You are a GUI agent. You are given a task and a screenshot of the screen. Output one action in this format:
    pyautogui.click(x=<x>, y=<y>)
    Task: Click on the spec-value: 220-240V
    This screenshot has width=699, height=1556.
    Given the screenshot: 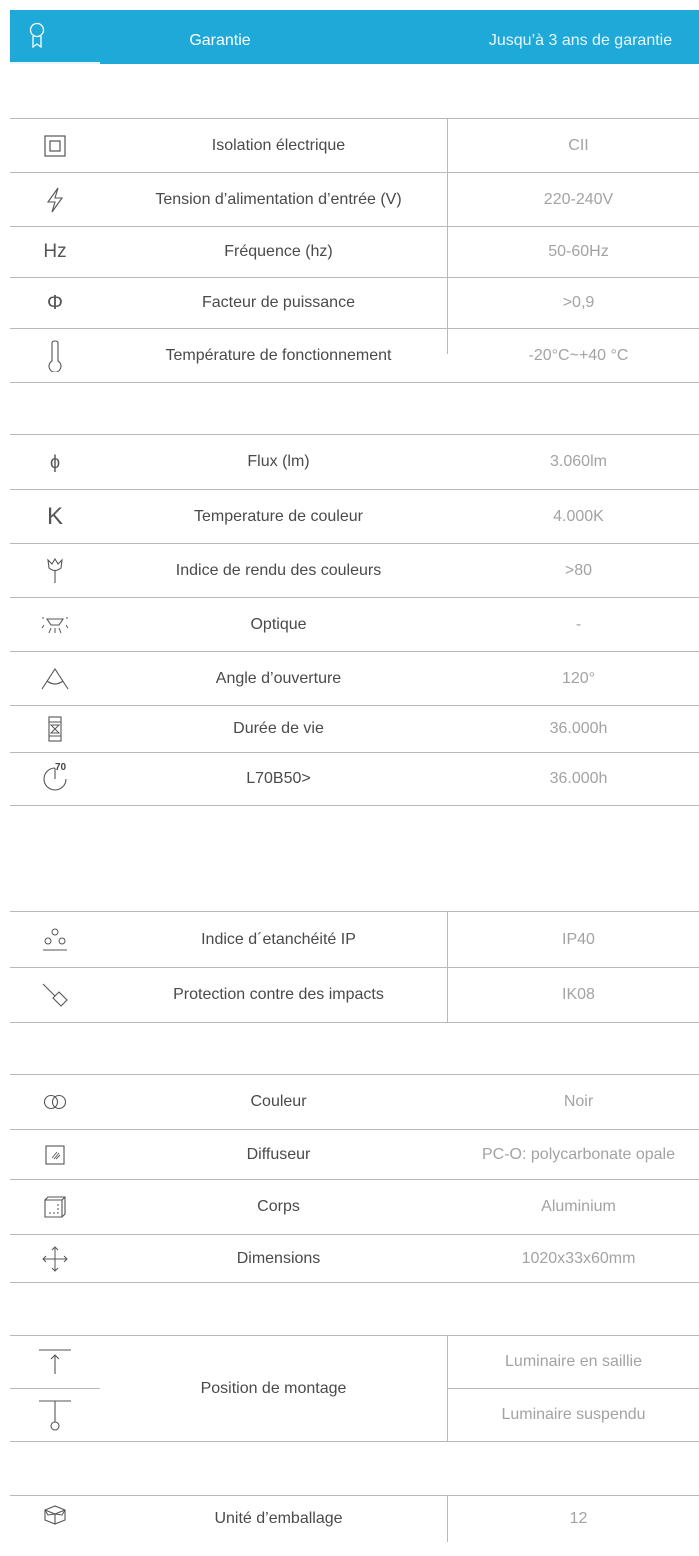 What is the action you would take?
    pyautogui.click(x=578, y=199)
    